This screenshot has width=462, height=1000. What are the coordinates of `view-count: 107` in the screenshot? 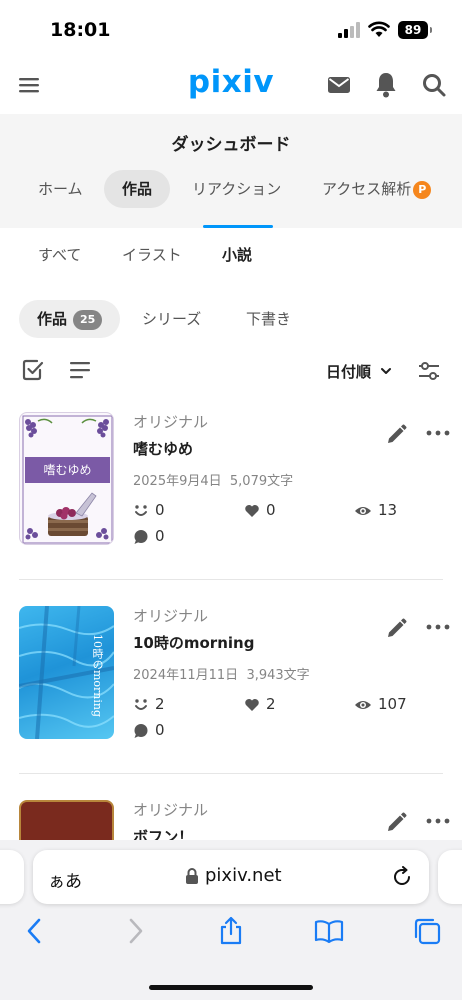 It's located at (392, 704).